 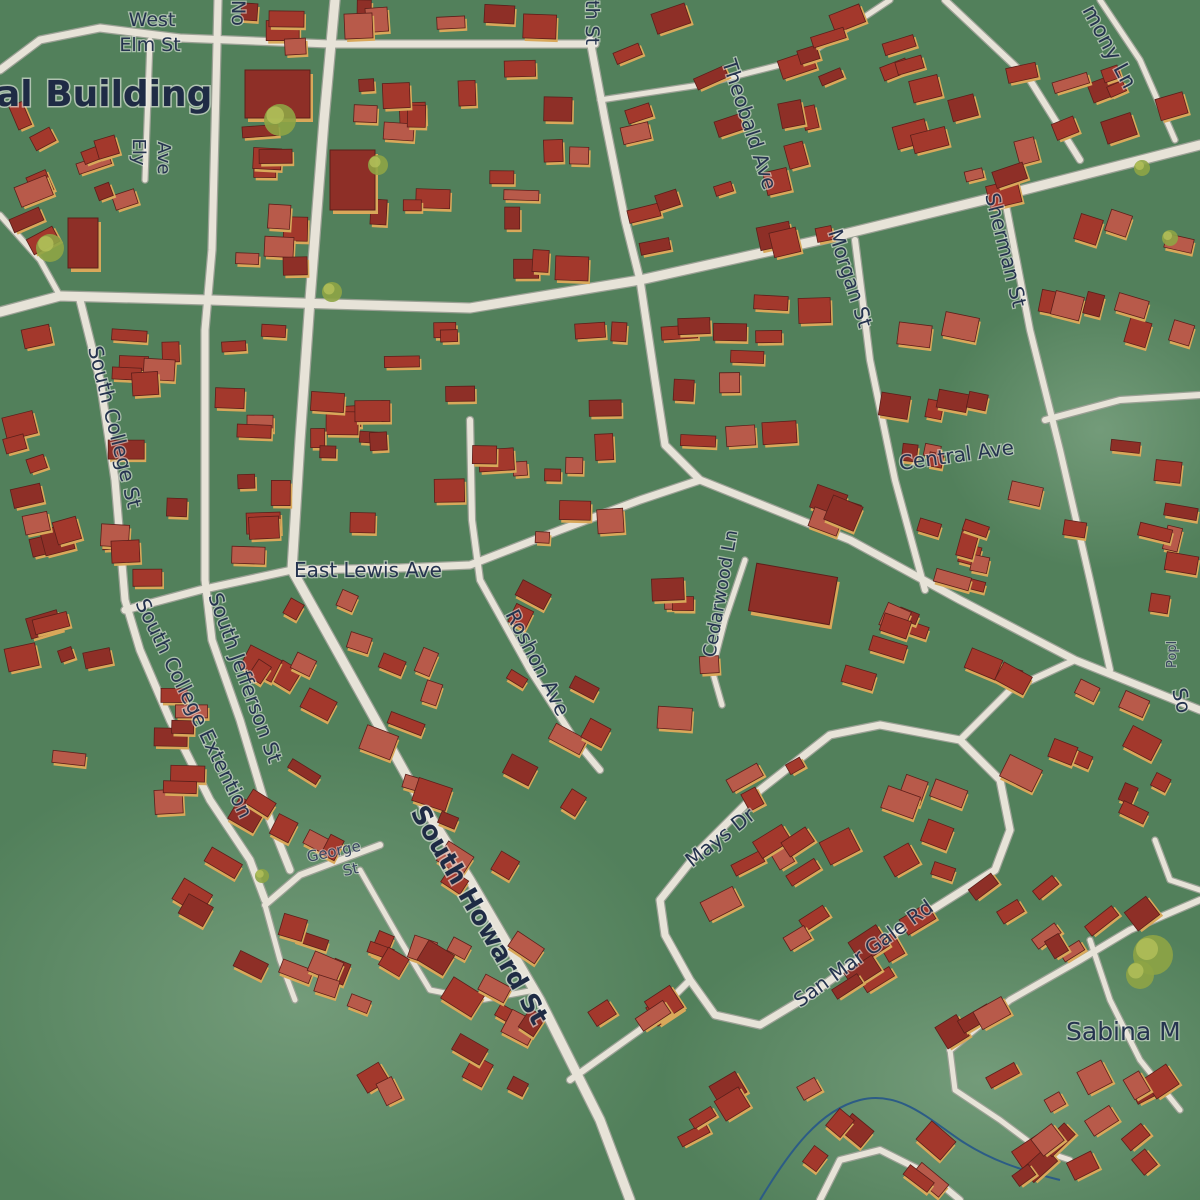 What do you see at coordinates (107, 95) in the screenshot?
I see `label-municipal-building: al Building` at bounding box center [107, 95].